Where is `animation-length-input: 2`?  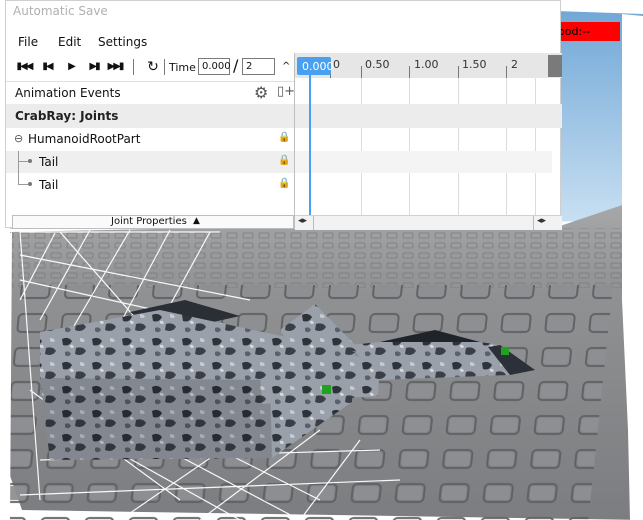
animation-length-input: 2 is located at coordinates (258, 66).